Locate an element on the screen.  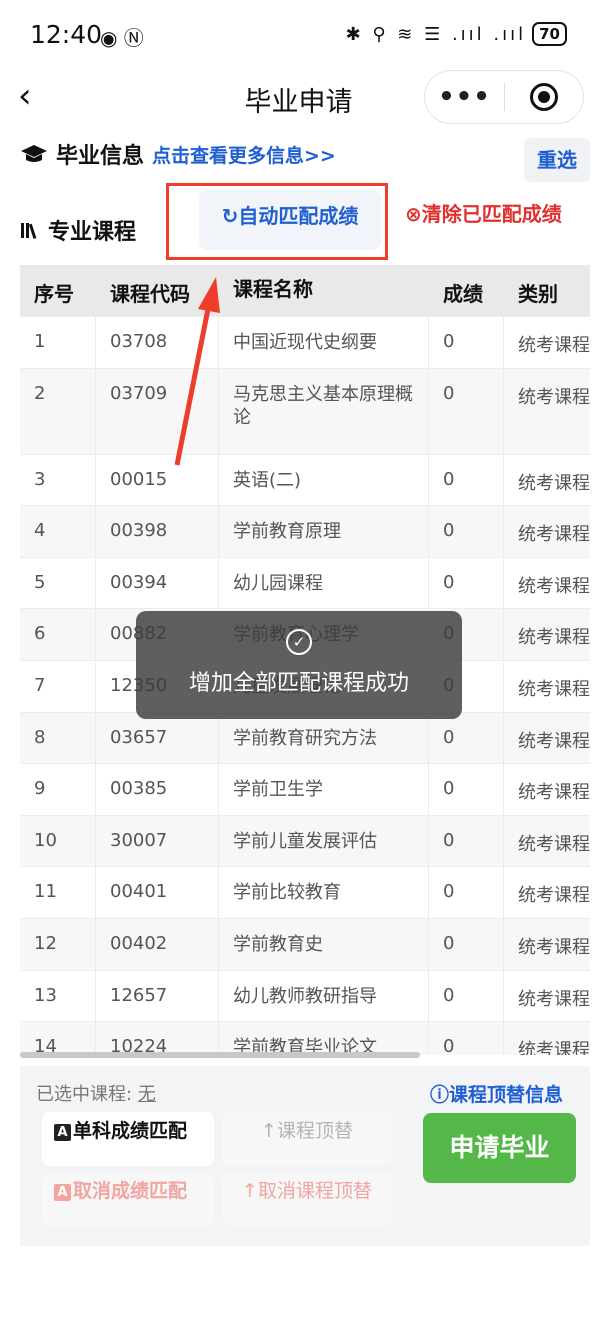
table-row: 12 00402 学前教育史 0 统考课程 is located at coordinates (305, 944).